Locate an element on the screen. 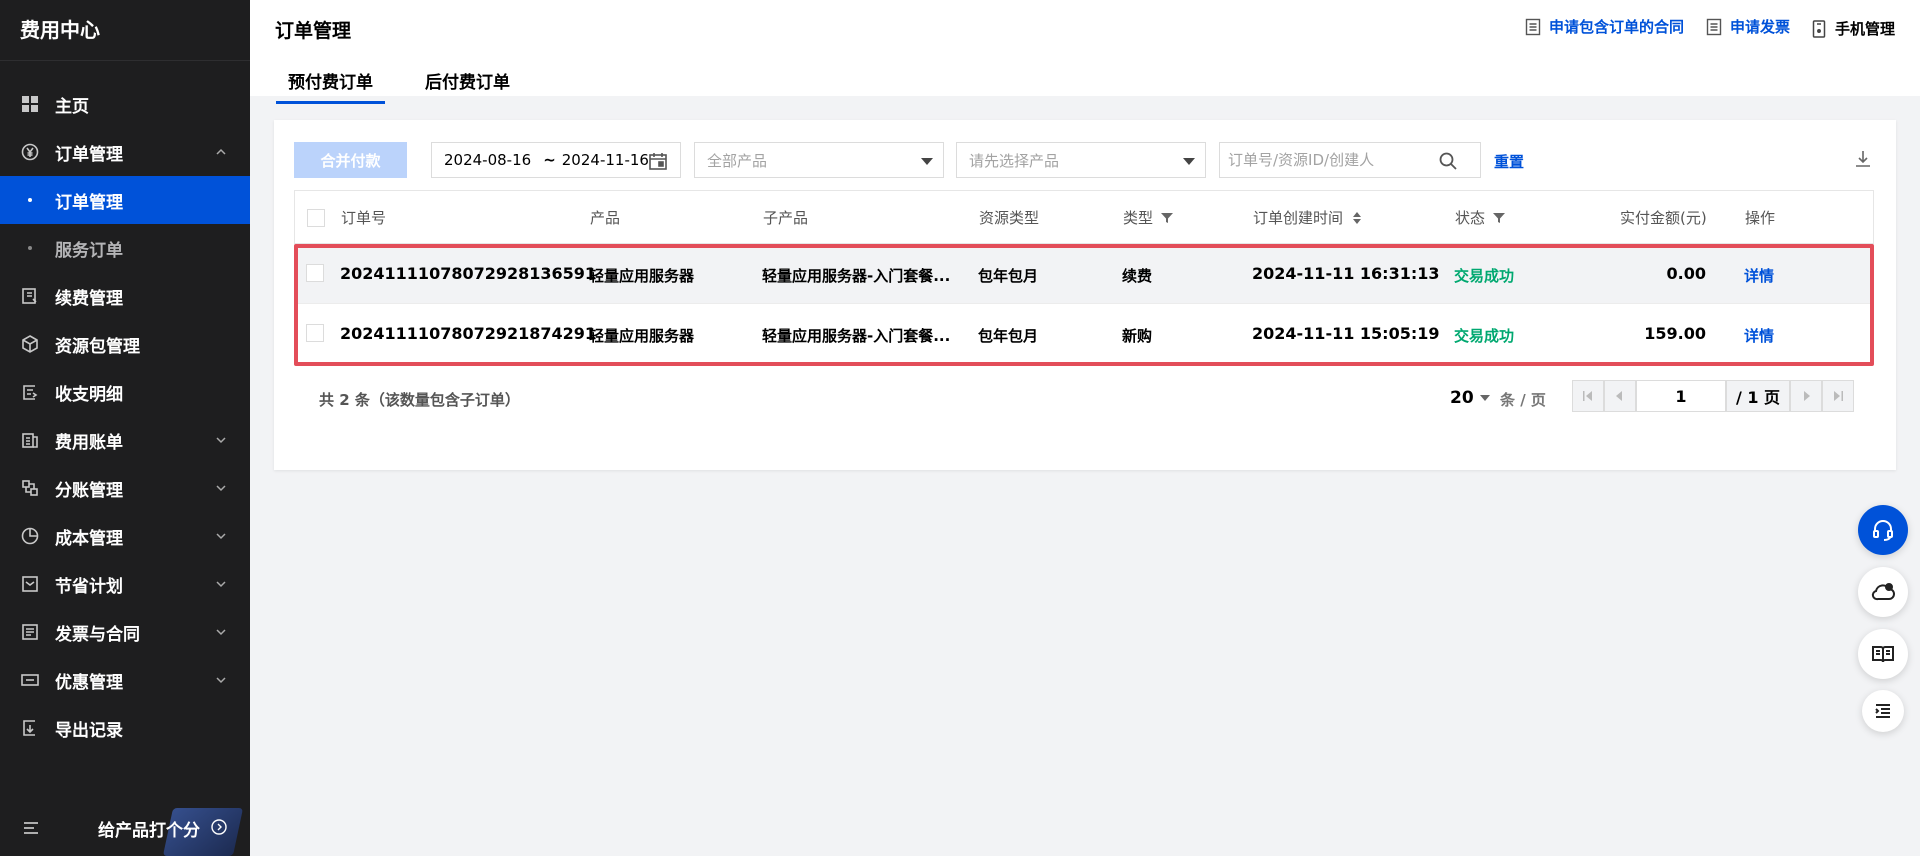 This screenshot has width=1920, height=856. cell-created: 2024-11-11 15:05:19 is located at coordinates (1346, 333).